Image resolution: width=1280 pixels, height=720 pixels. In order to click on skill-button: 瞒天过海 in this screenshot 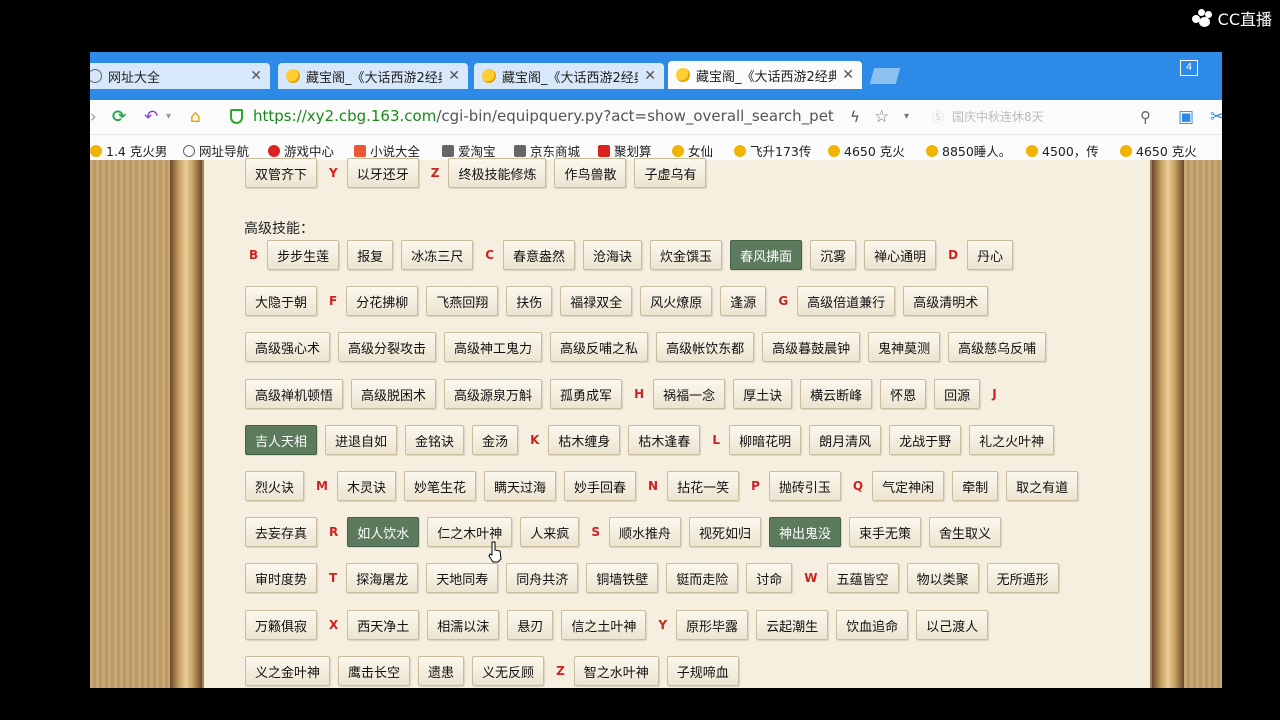, I will do `click(520, 486)`.